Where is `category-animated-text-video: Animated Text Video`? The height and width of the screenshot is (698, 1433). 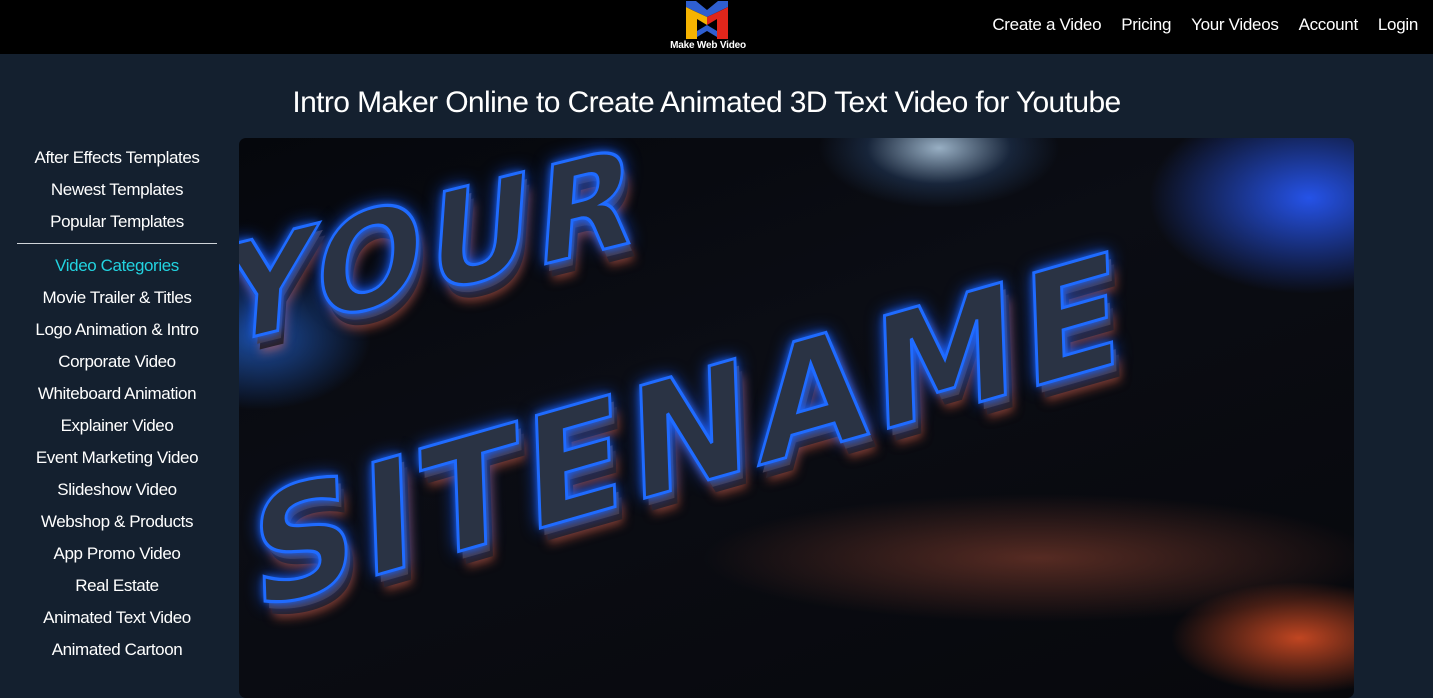 category-animated-text-video: Animated Text Video is located at coordinates (117, 622).